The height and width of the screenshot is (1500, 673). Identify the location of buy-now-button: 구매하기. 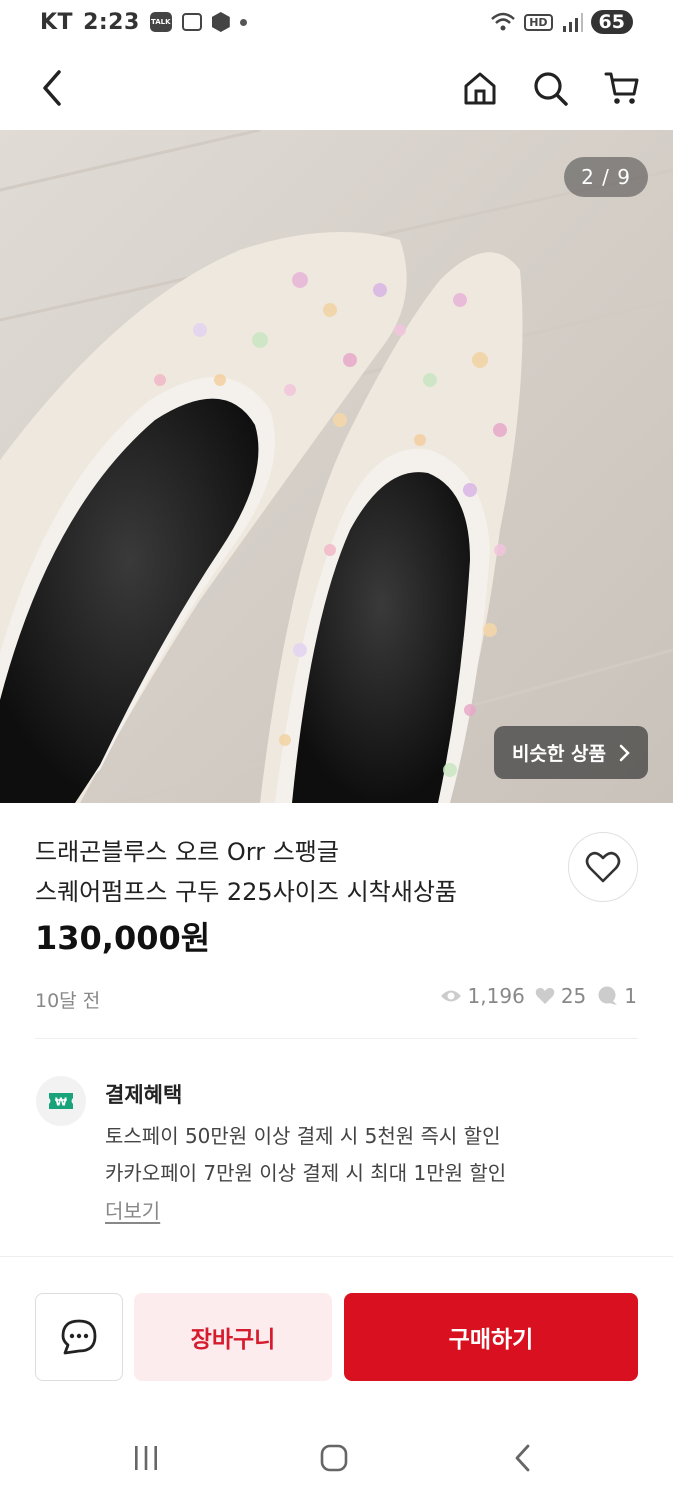
(491, 1337).